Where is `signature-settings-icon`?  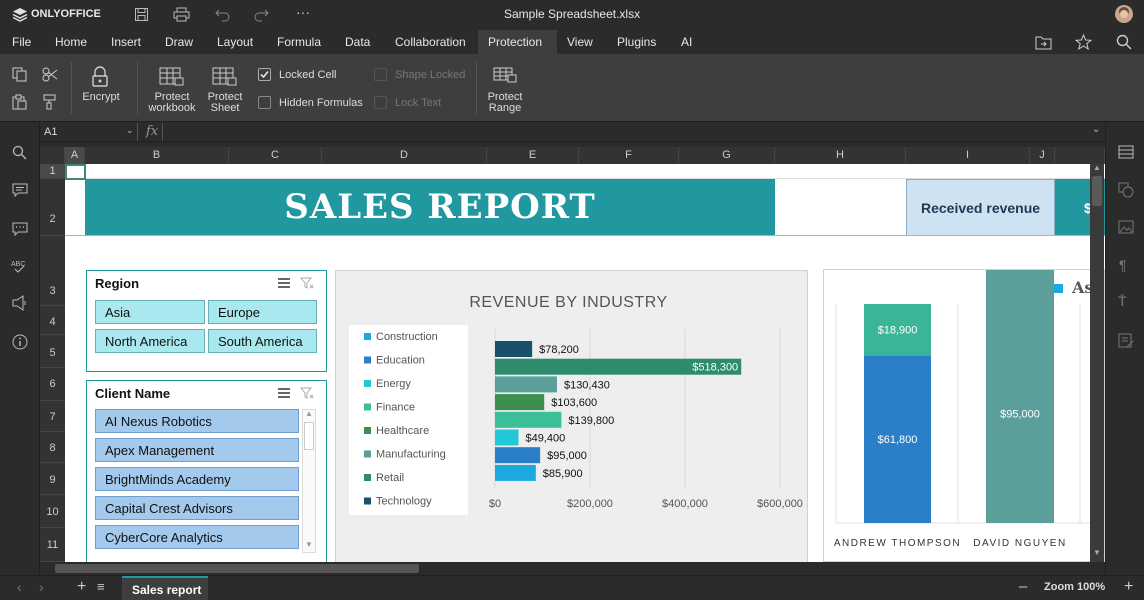 signature-settings-icon is located at coordinates (1126, 341).